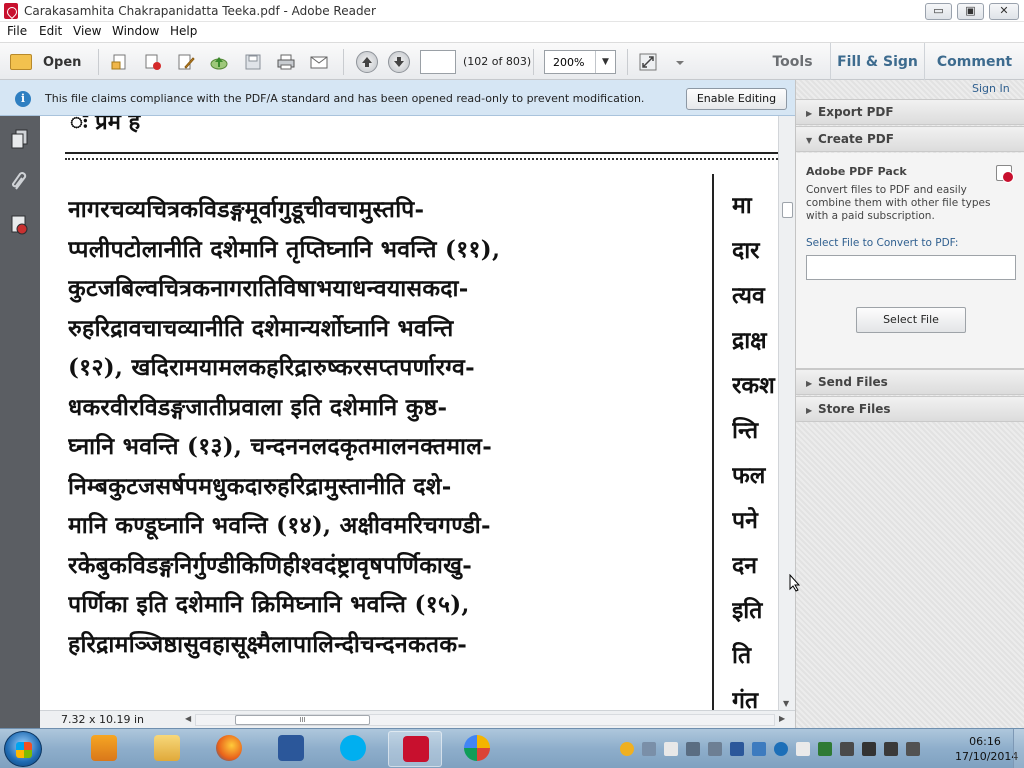 The image size is (1024, 768). What do you see at coordinates (1018, 748) in the screenshot?
I see `show-desktop-button` at bounding box center [1018, 748].